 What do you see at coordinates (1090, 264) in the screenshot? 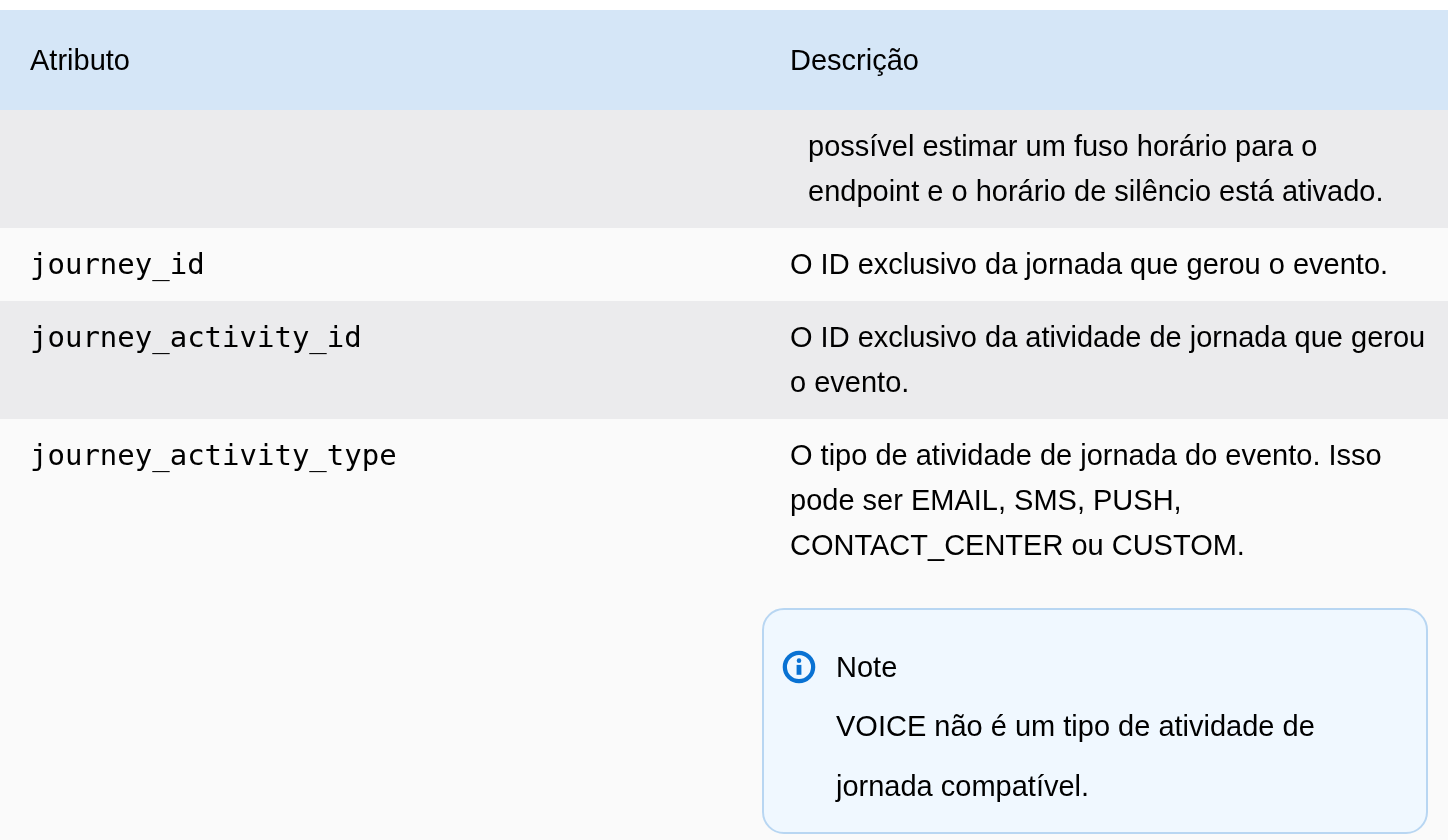
I see `description-text: O ID exclusivo da jornada que gerou o evento.` at bounding box center [1090, 264].